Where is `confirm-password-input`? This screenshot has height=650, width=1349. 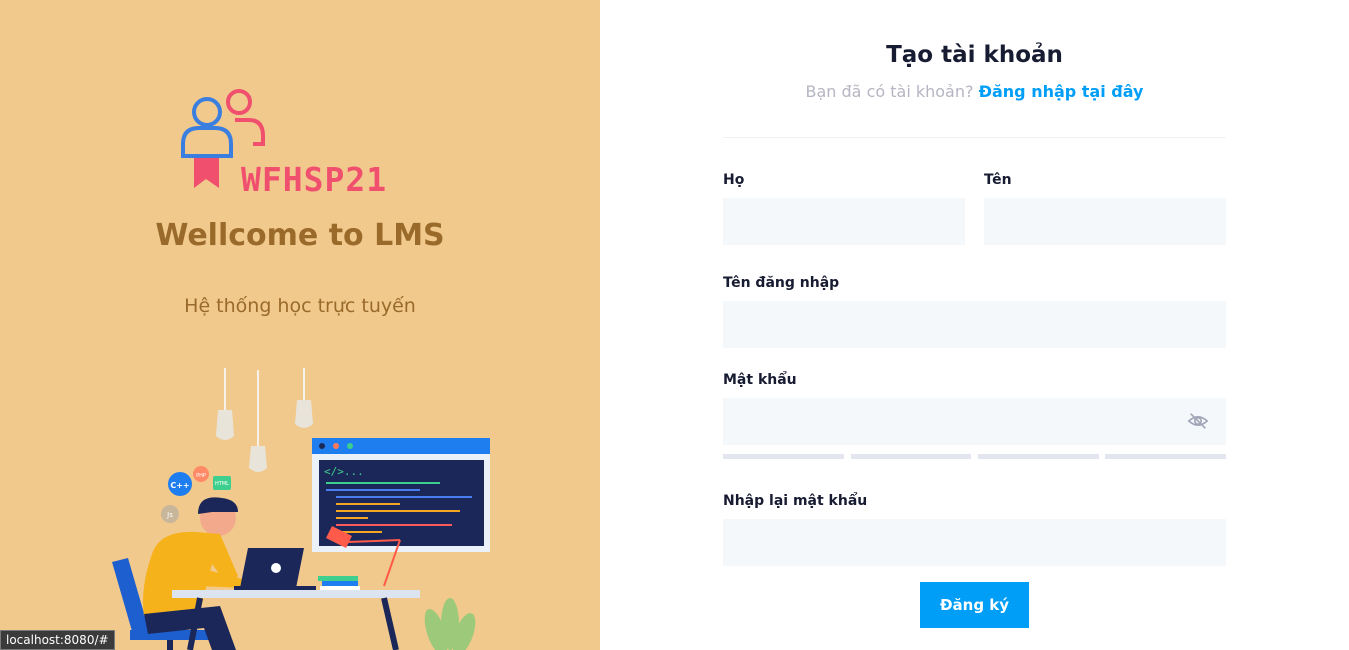 confirm-password-input is located at coordinates (974, 542).